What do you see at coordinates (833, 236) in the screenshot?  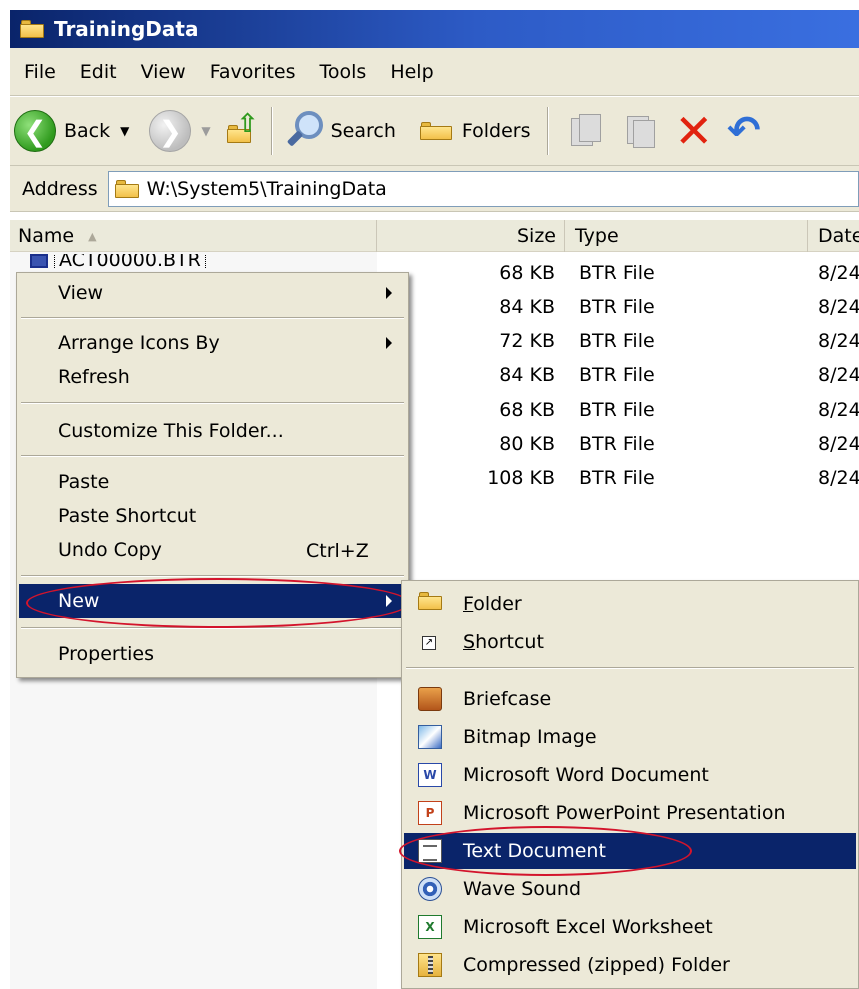 I see `column-header-date: Date` at bounding box center [833, 236].